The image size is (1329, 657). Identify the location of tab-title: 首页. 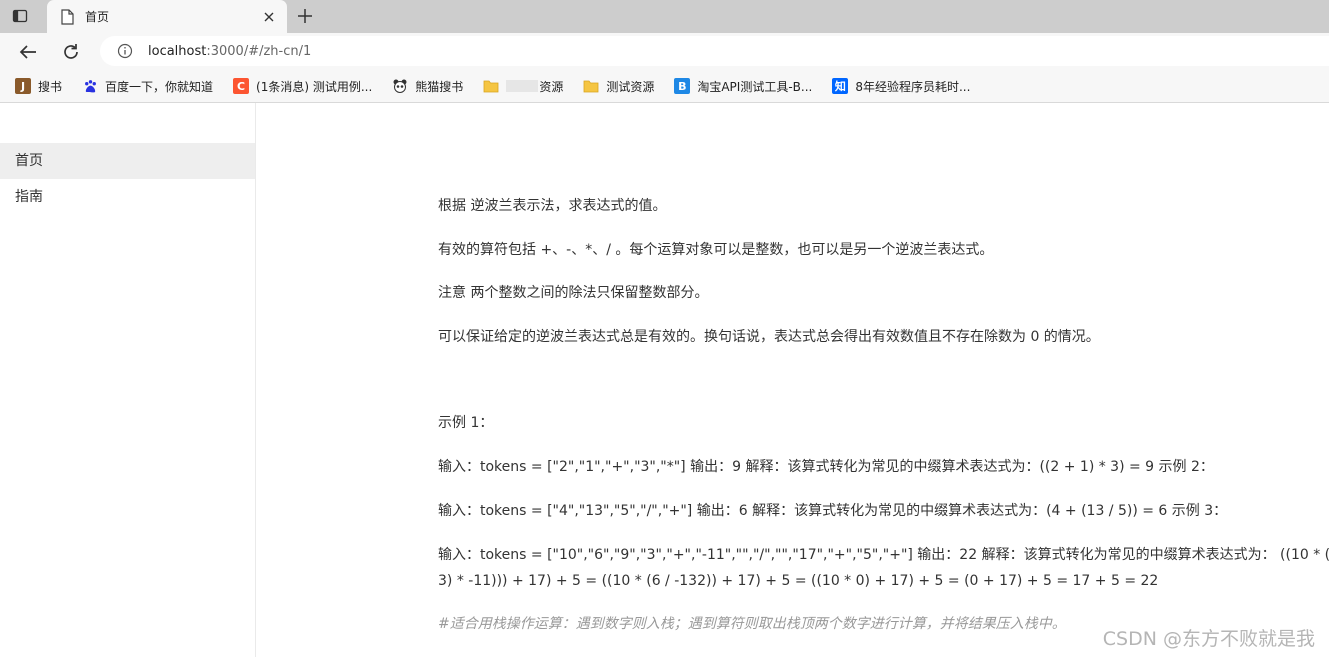
(97, 17).